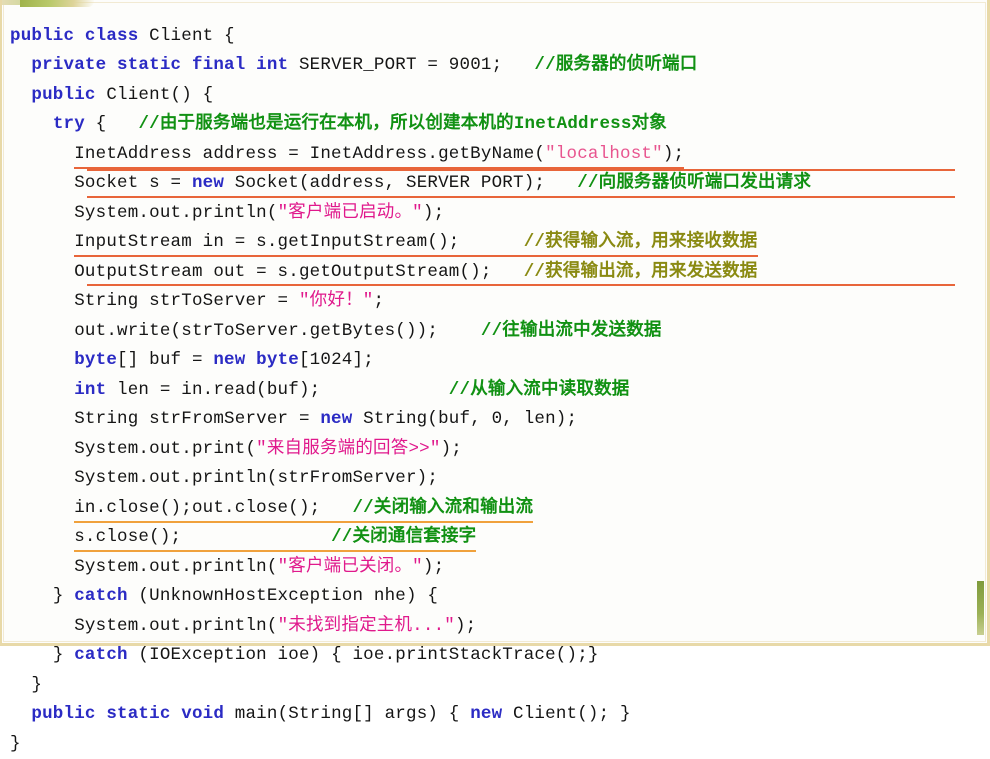 The height and width of the screenshot is (759, 990). Describe the element at coordinates (571, 331) in the screenshot. I see `code-token: //往输出流中发送数据` at that location.